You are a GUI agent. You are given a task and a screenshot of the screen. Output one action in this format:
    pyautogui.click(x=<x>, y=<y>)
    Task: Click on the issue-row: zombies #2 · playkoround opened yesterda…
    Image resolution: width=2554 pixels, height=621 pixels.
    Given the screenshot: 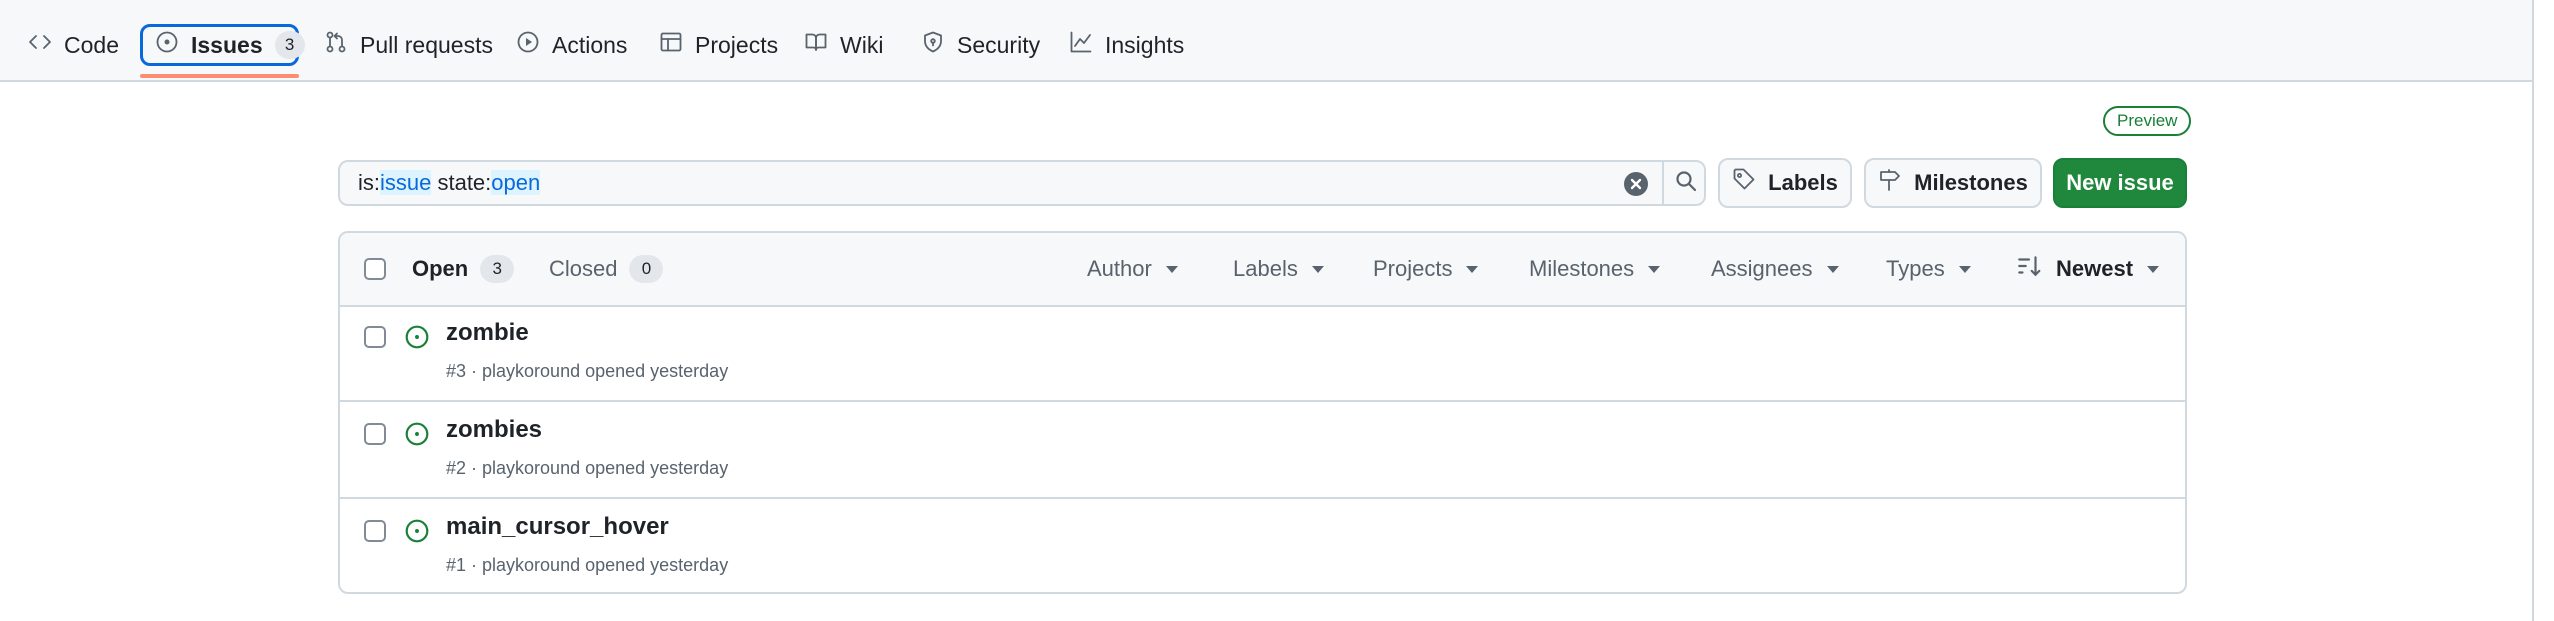 What is the action you would take?
    pyautogui.click(x=1262, y=450)
    